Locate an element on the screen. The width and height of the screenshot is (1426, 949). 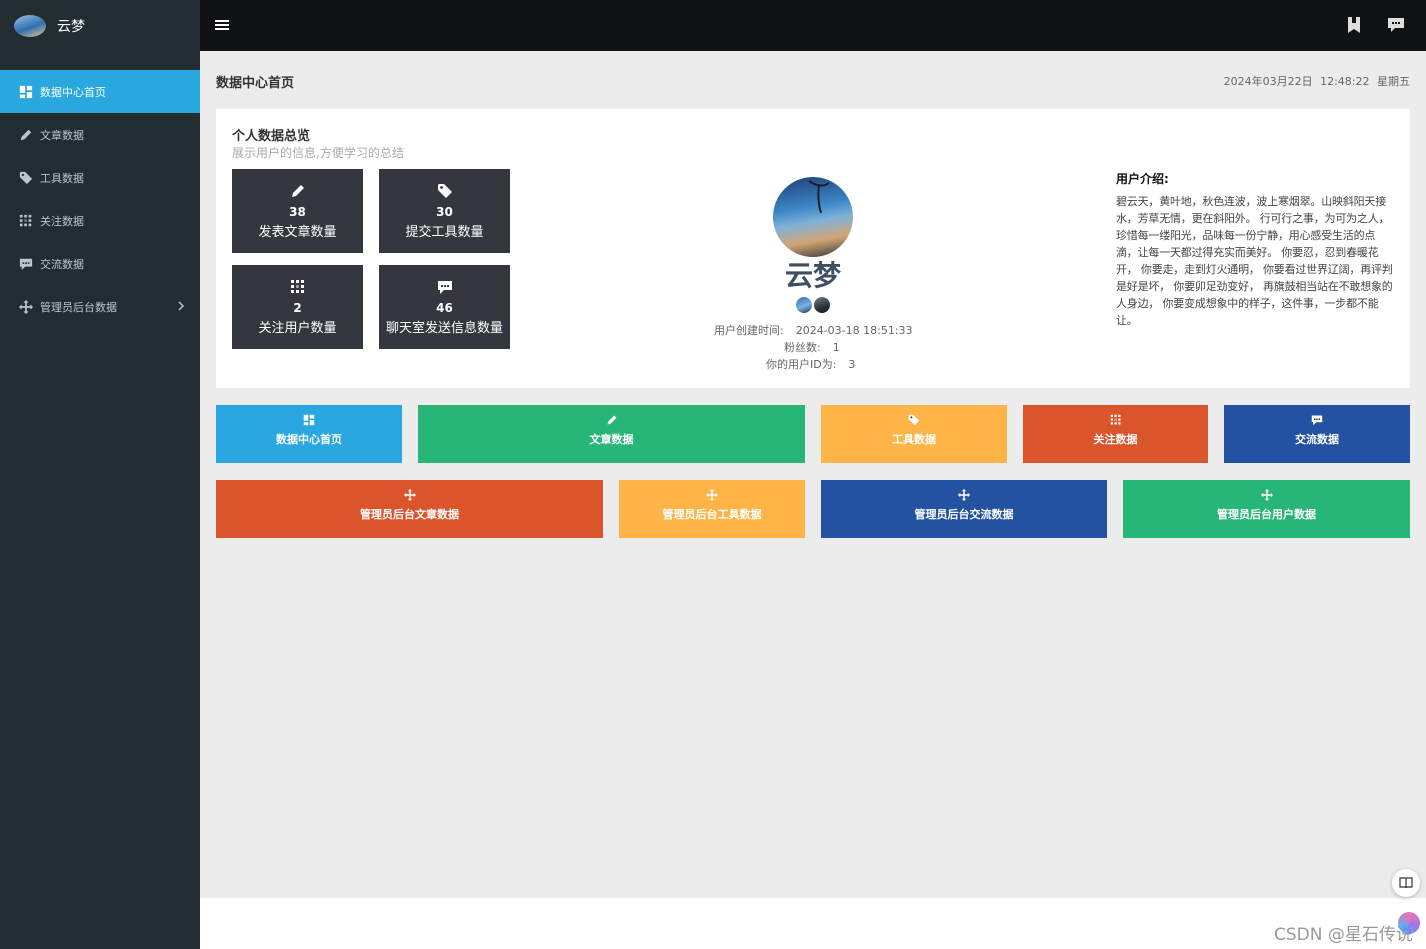
created-time-line: 用户创建时间: 2024-03-18 18:51:33 is located at coordinates (813, 330).